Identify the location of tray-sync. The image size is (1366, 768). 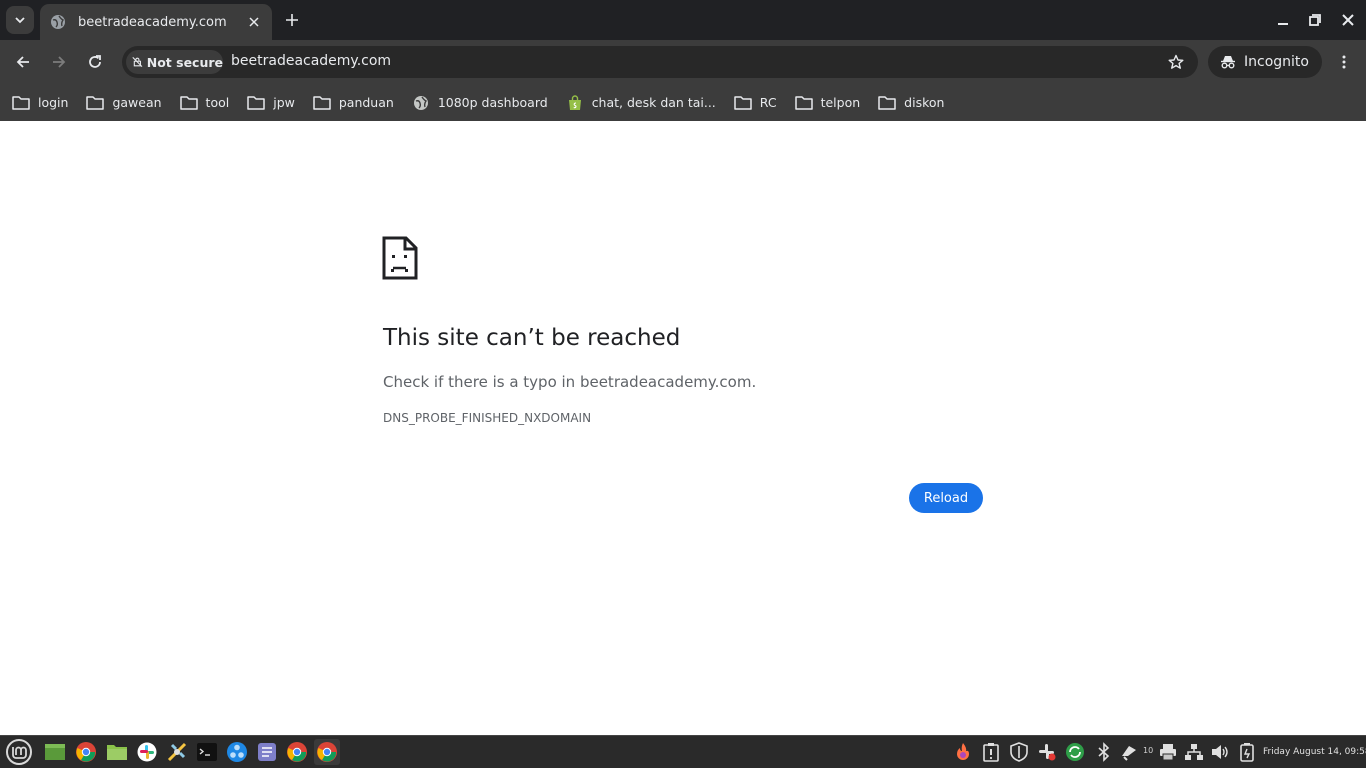
(1075, 752).